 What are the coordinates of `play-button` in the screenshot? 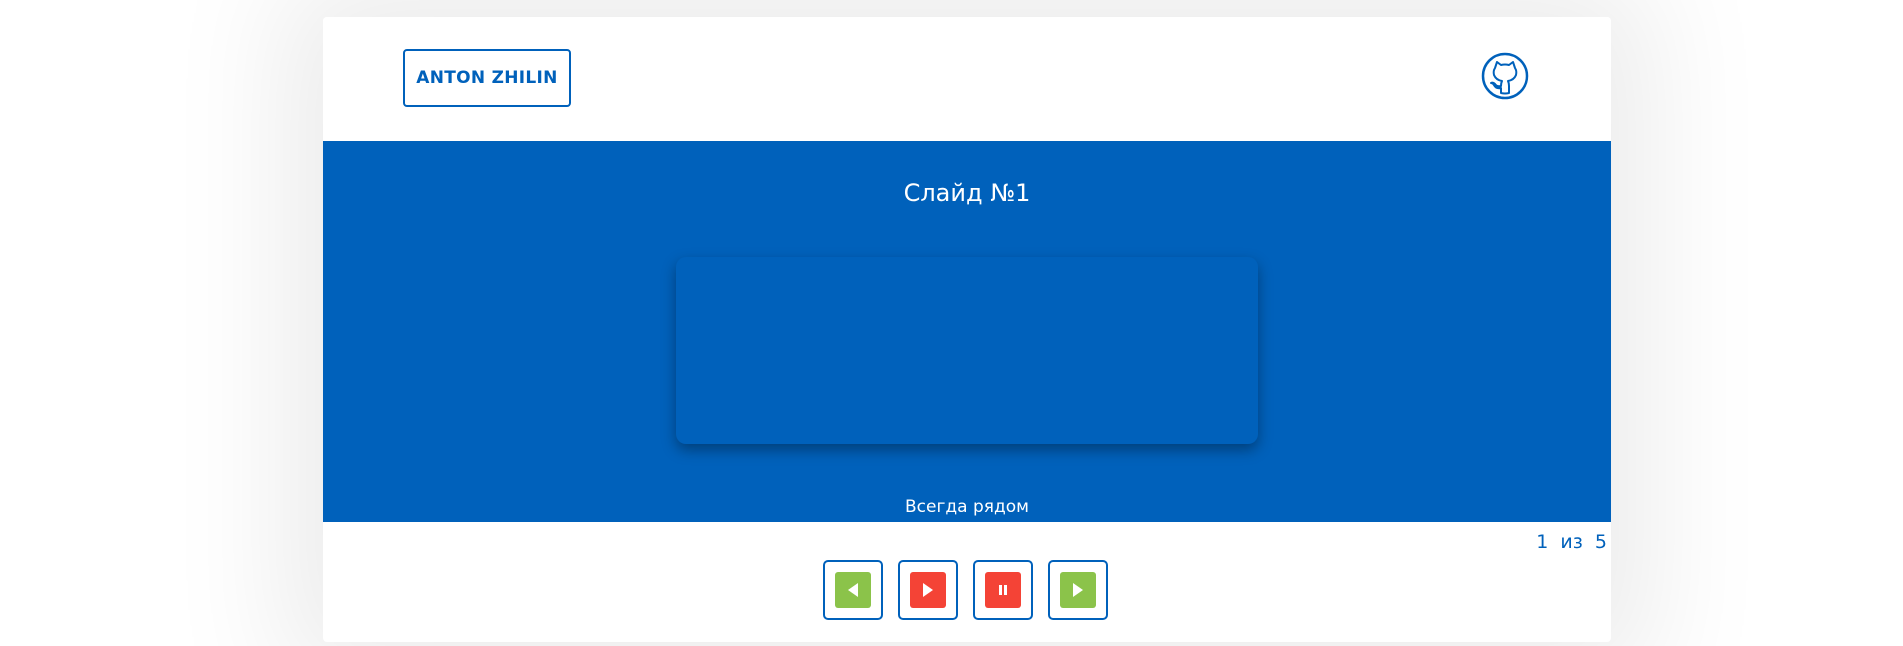 It's located at (928, 590).